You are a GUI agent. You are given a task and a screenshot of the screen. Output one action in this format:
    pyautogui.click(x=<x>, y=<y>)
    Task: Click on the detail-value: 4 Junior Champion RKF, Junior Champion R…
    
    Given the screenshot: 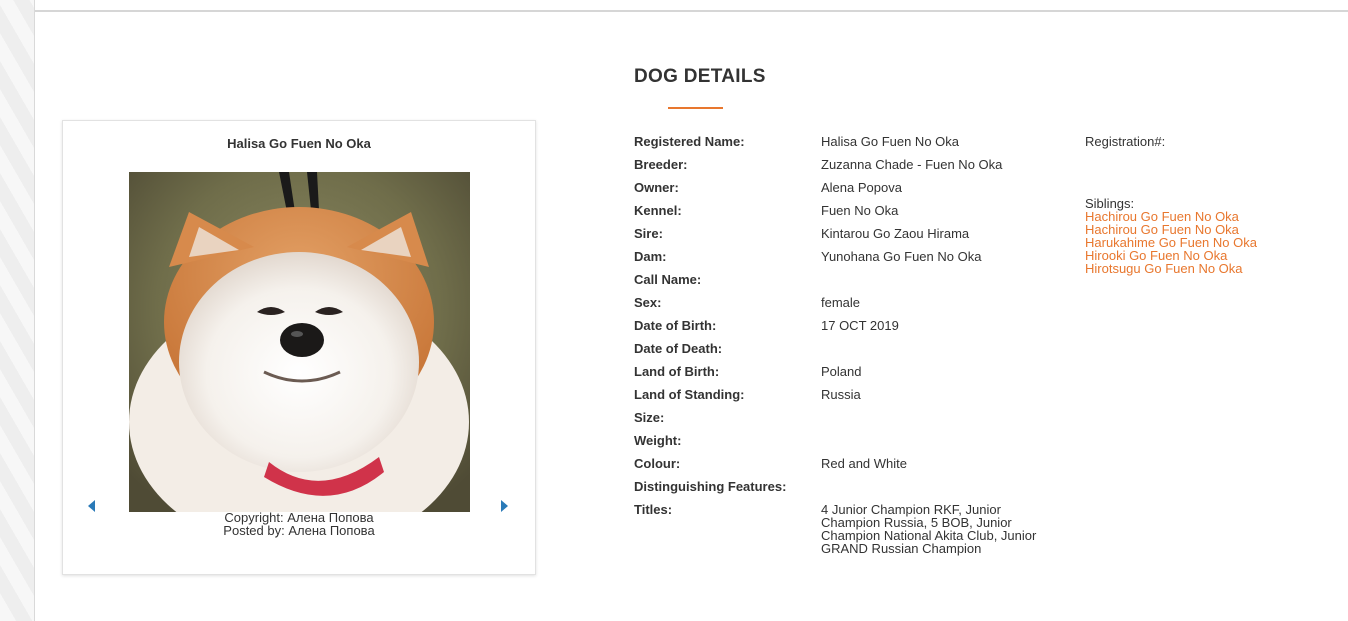 What is the action you would take?
    pyautogui.click(x=929, y=529)
    